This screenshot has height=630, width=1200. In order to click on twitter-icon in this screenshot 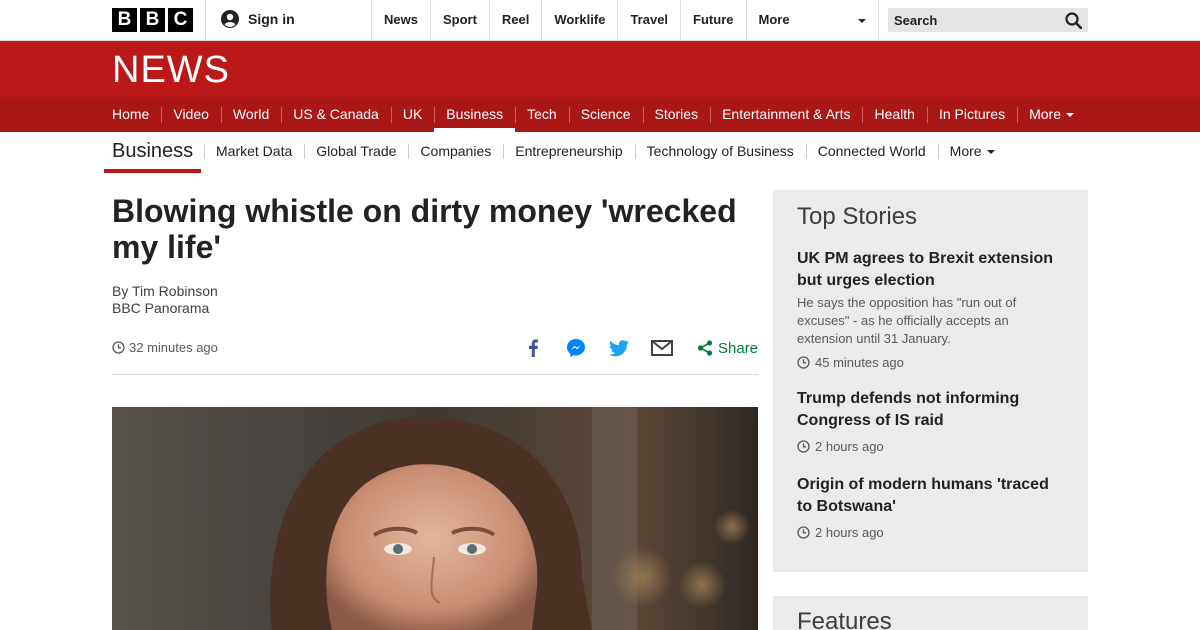, I will do `click(619, 348)`.